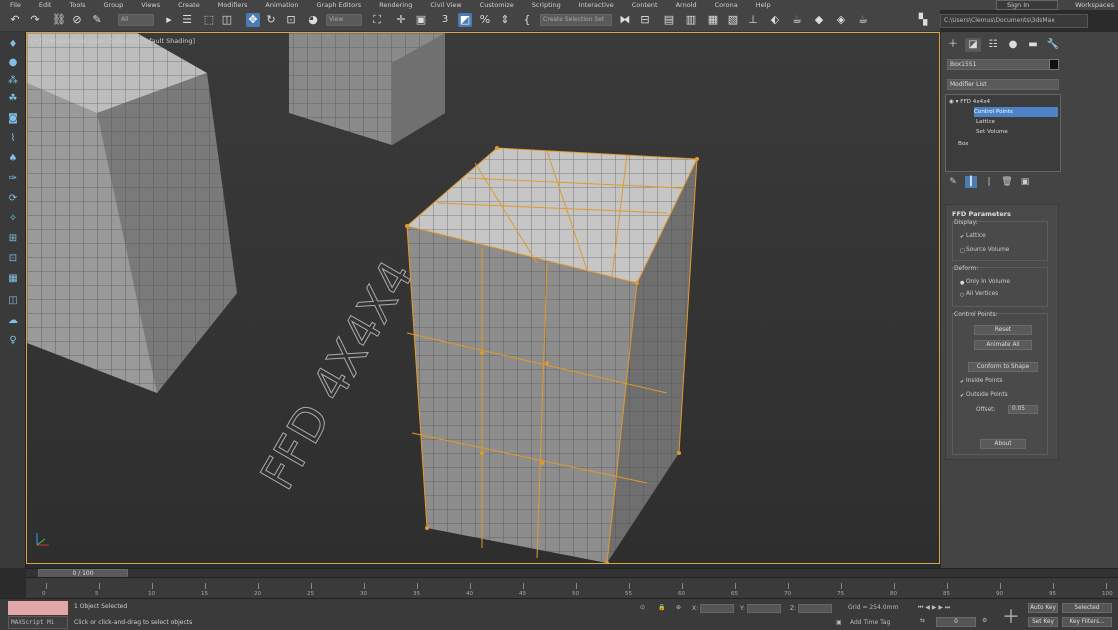  I want to click on z-coordinate-field, so click(815, 608).